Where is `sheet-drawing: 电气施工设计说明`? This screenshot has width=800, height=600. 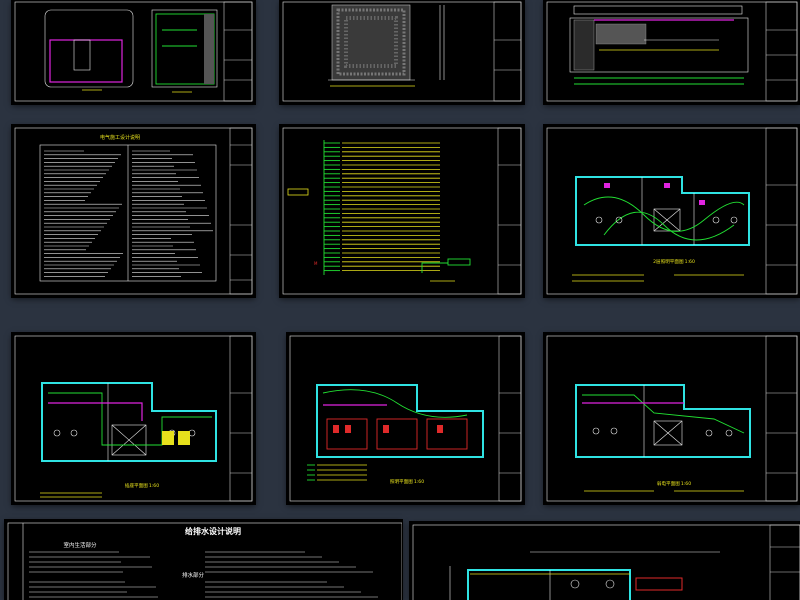 sheet-drawing: 电气施工设计说明 is located at coordinates (133, 211).